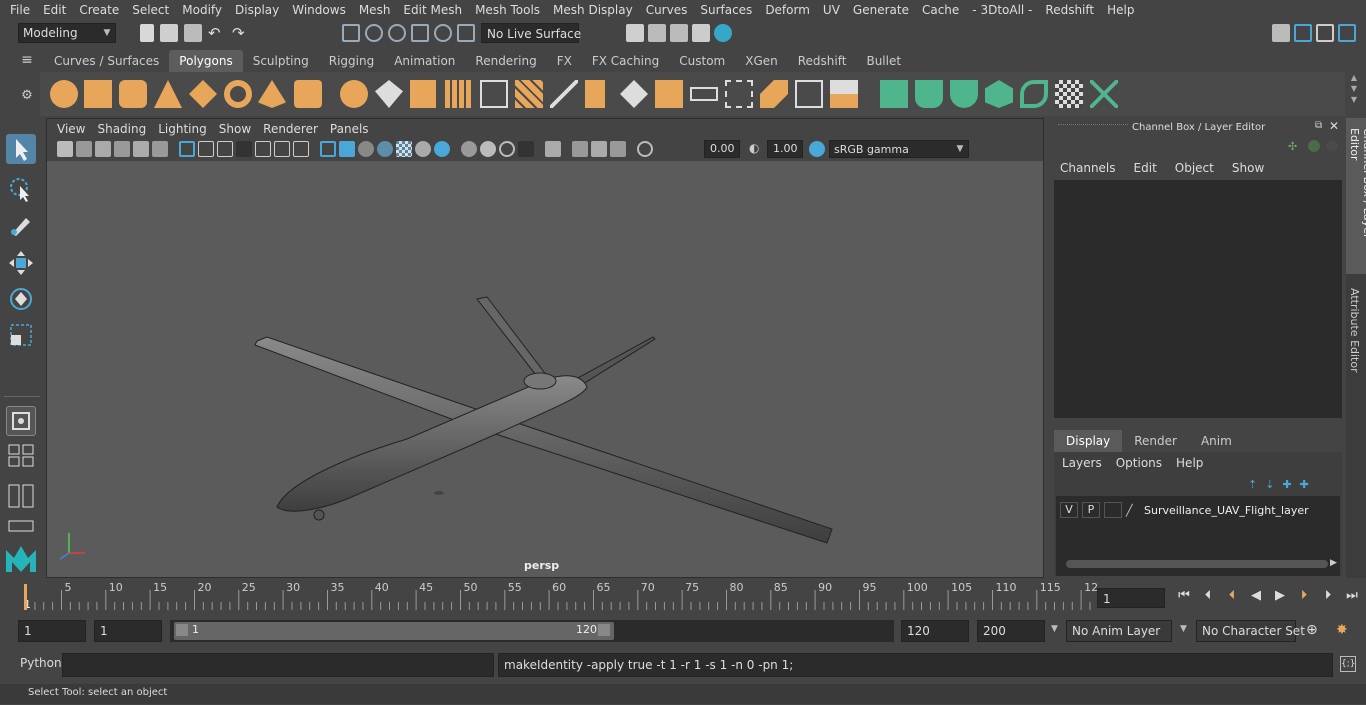  What do you see at coordinates (27, 97) in the screenshot?
I see `shelf-gear-icon: ⚙` at bounding box center [27, 97].